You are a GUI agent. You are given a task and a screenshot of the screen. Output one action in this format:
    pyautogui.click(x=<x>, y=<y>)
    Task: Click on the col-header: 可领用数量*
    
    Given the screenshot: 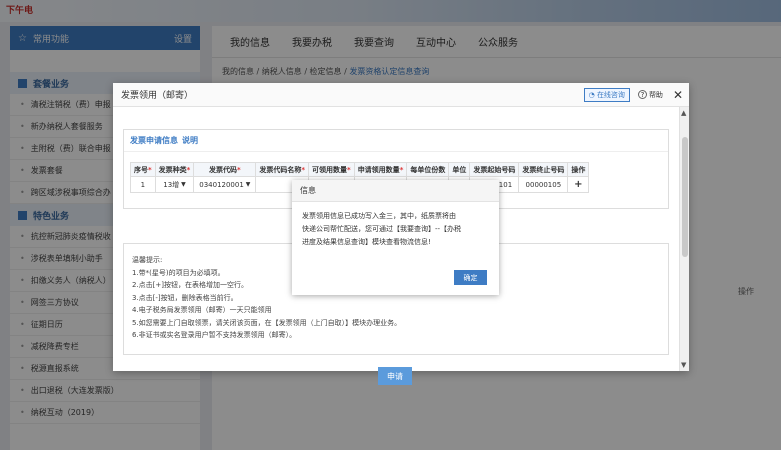 What is the action you would take?
    pyautogui.click(x=331, y=169)
    